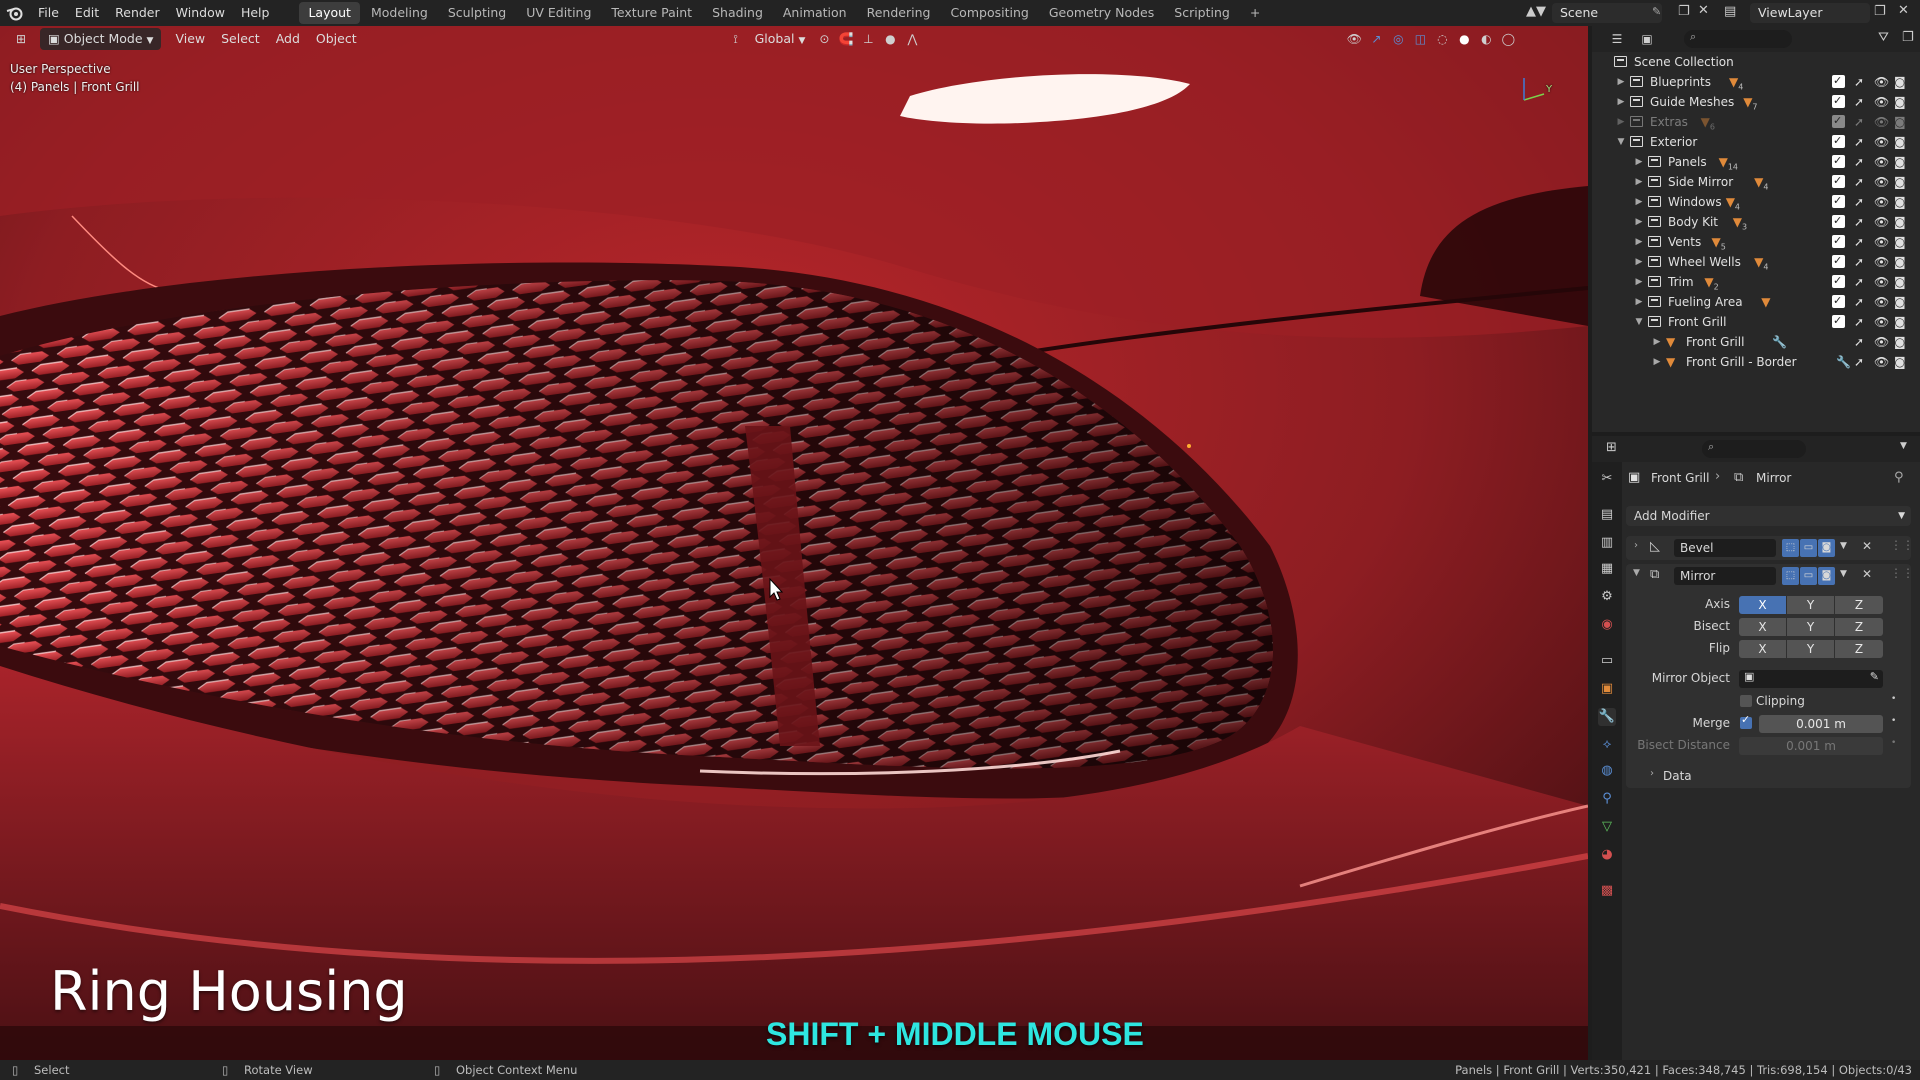 The image size is (1920, 1080). What do you see at coordinates (1607, 515) in the screenshot?
I see `render-tab-icon: ▤` at bounding box center [1607, 515].